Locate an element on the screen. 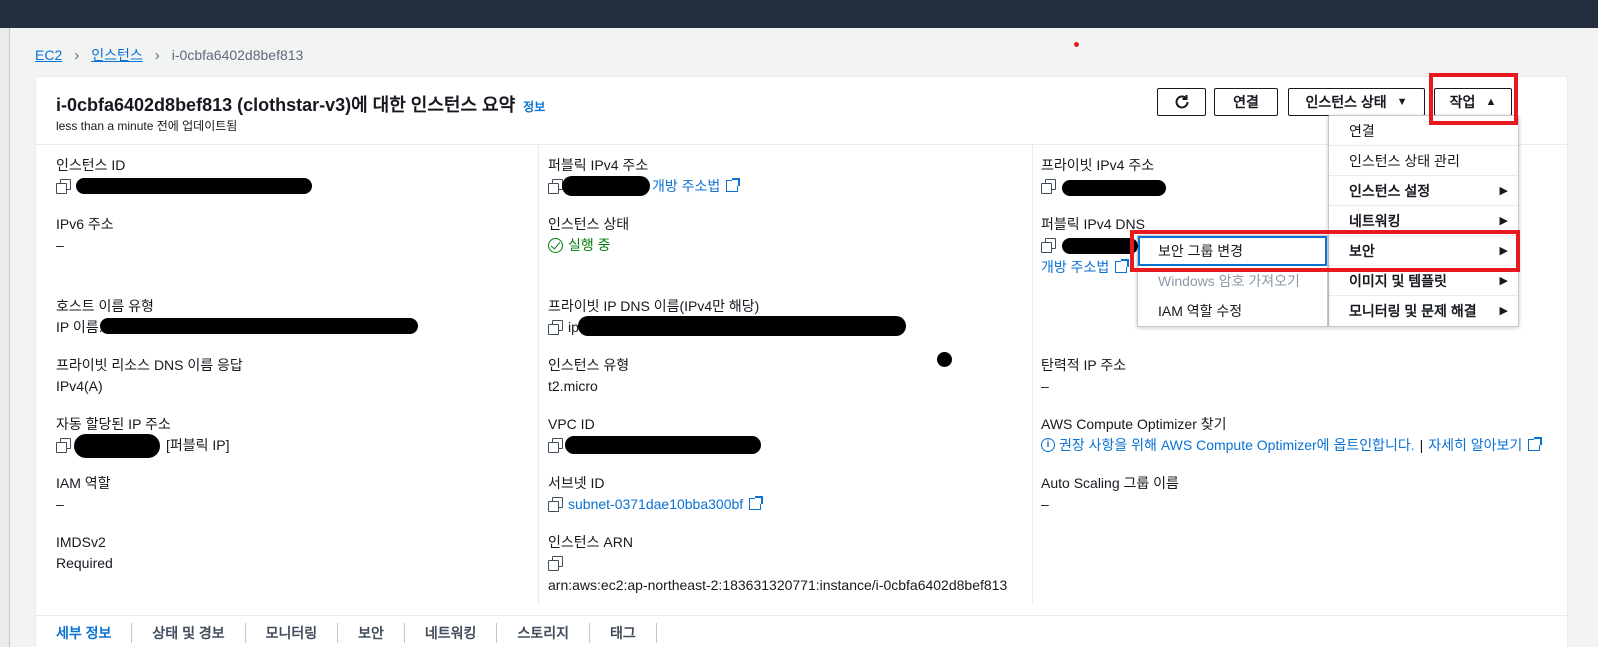 The image size is (1598, 647). label-compute-optimizer: AWS Compute Optimizer 찾기 is located at coordinates (1134, 424).